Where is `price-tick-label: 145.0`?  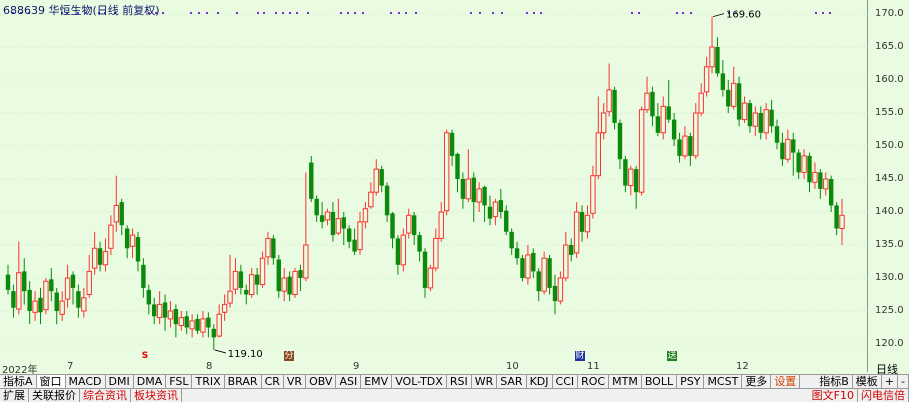
price-tick-label: 145.0 is located at coordinates (889, 178).